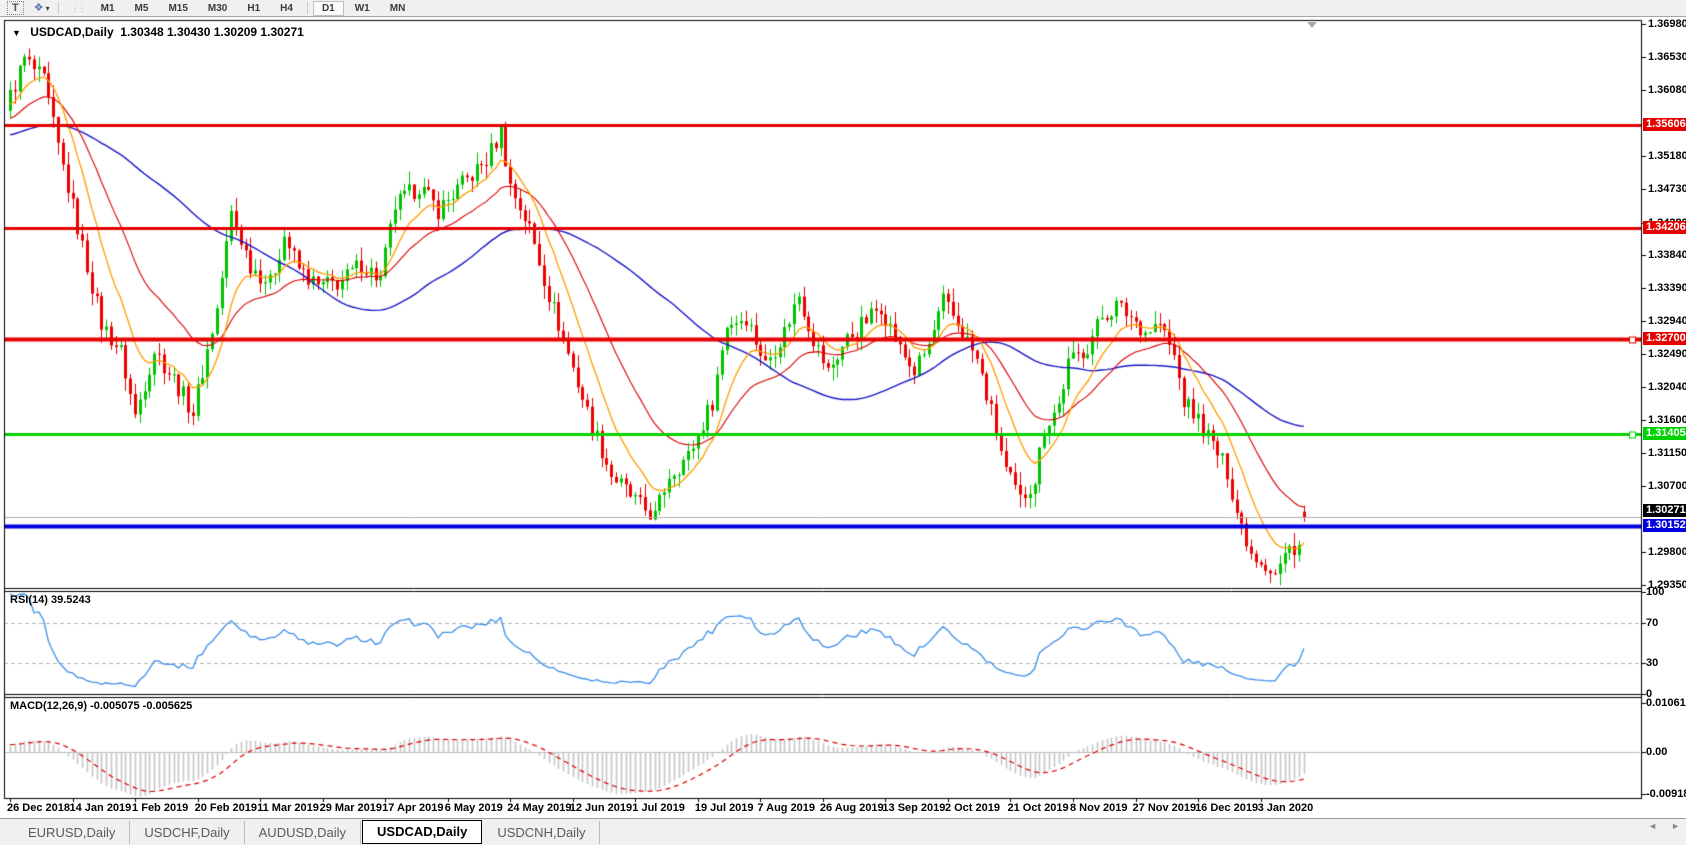 This screenshot has width=1686, height=845. What do you see at coordinates (142, 8) in the screenshot?
I see `timeframe-button-M5: M5` at bounding box center [142, 8].